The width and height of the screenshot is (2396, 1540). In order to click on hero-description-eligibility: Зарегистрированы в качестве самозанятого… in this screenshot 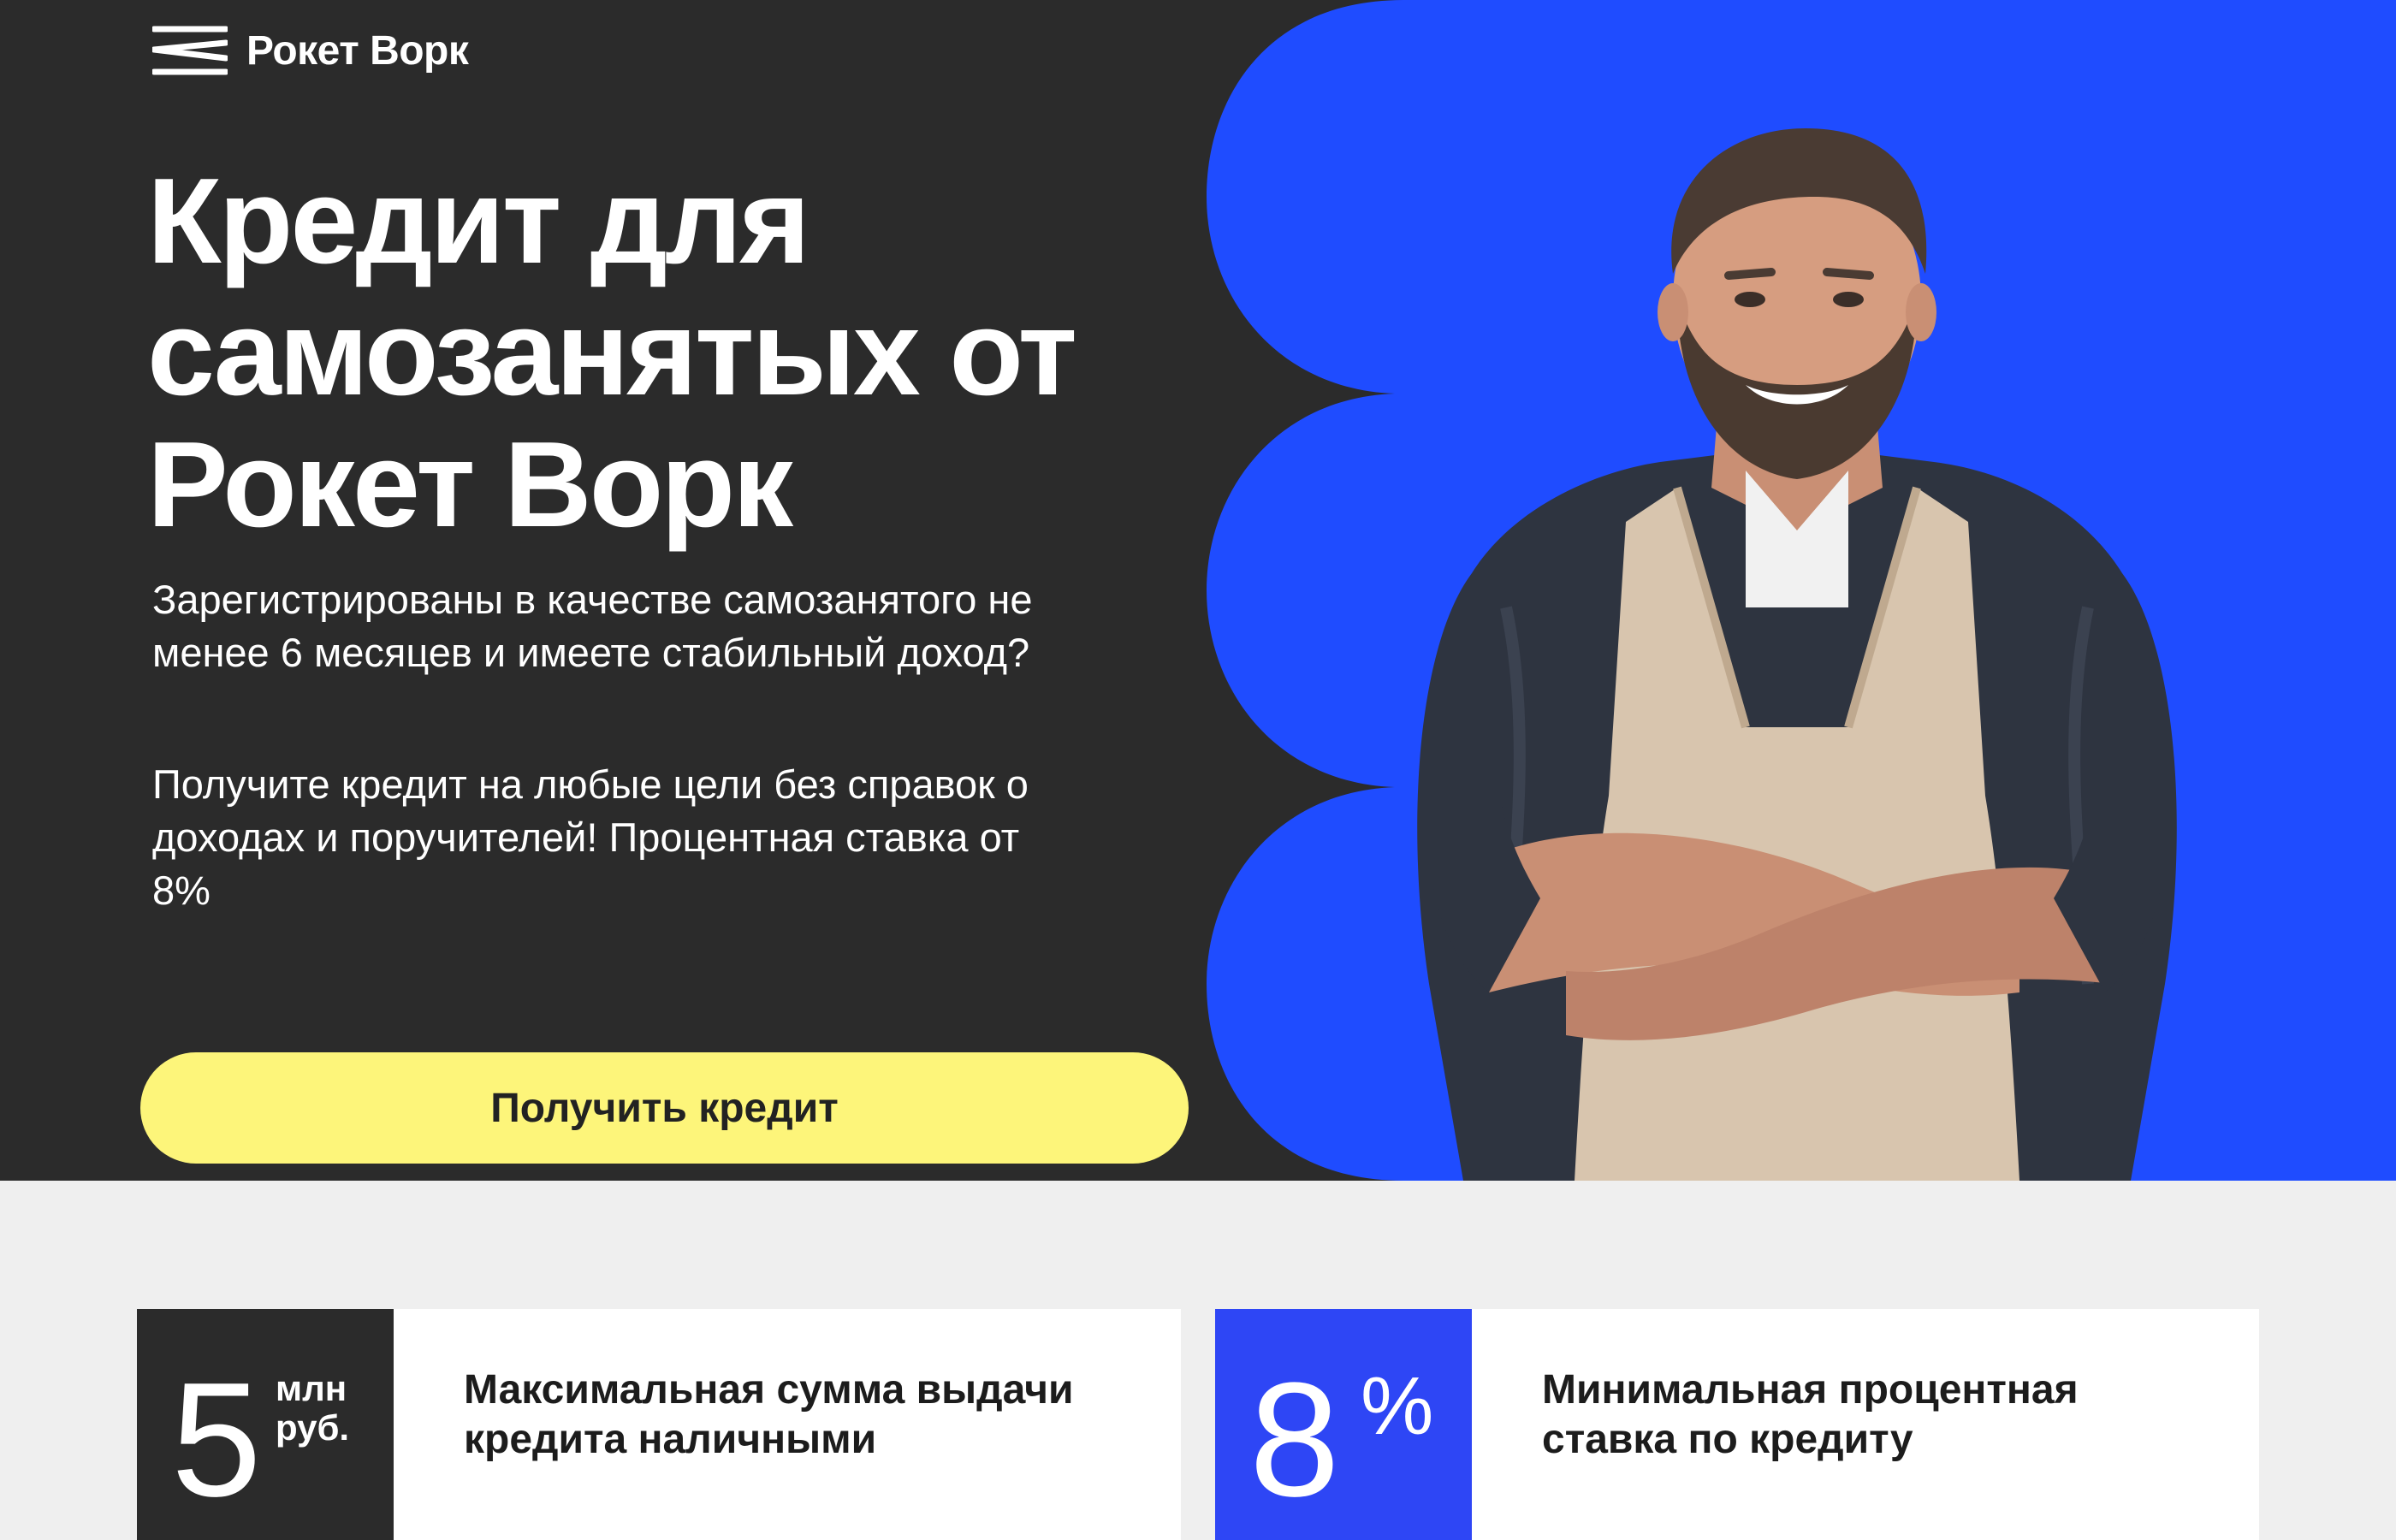, I will do `click(593, 626)`.